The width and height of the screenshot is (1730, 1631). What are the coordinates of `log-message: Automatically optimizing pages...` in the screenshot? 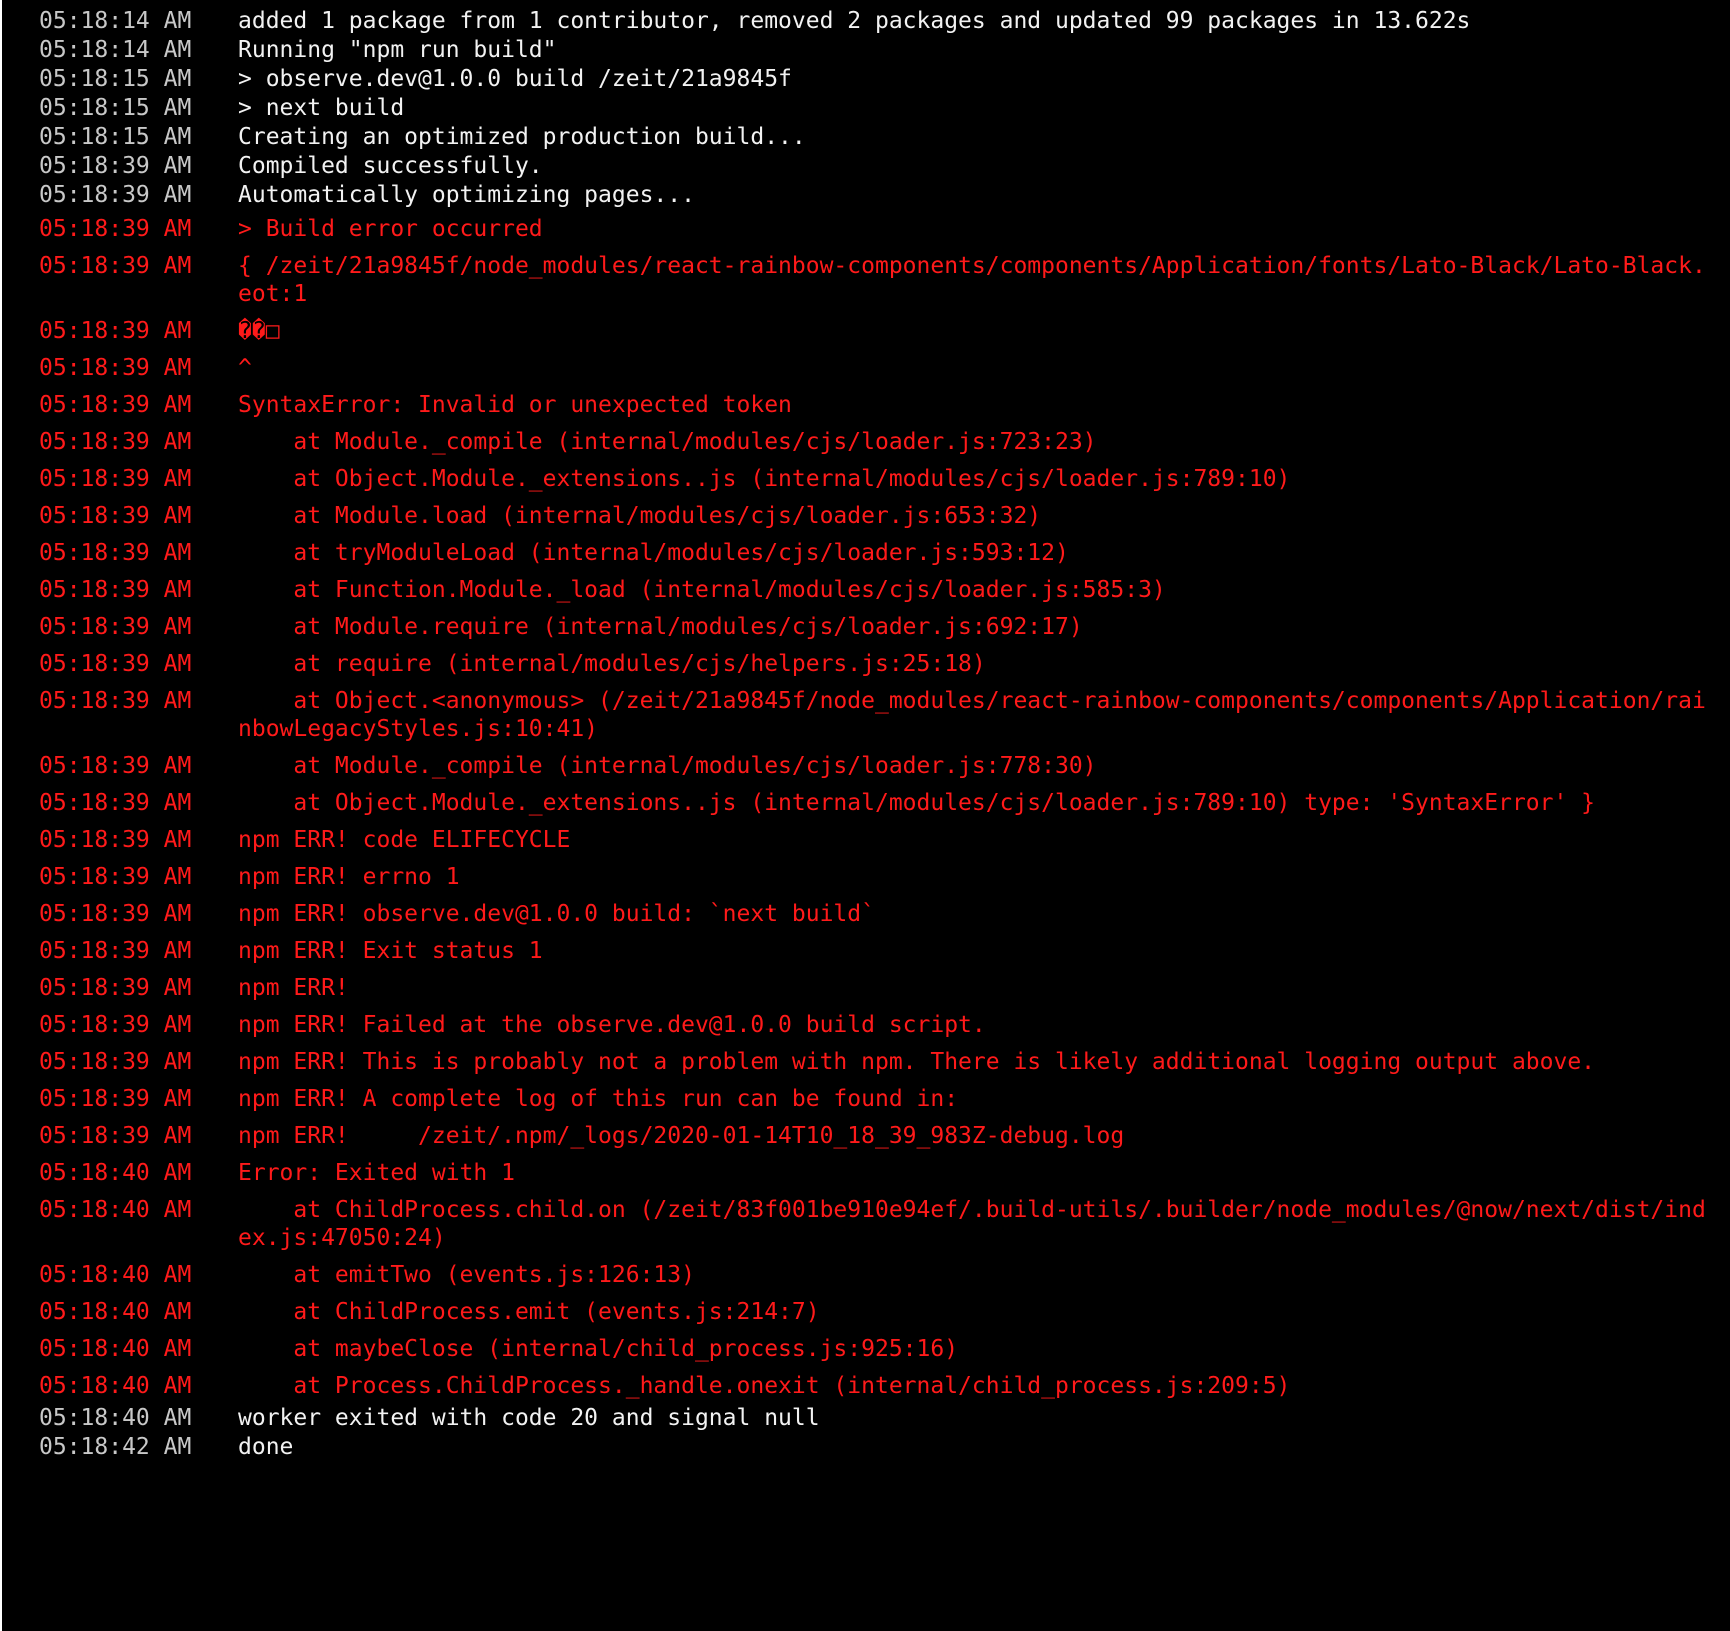 It's located at (466, 195).